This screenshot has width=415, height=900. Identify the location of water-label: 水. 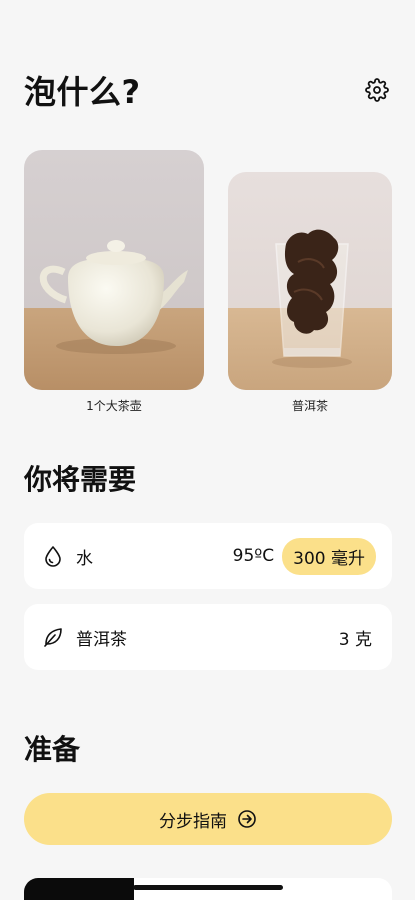
(84, 558).